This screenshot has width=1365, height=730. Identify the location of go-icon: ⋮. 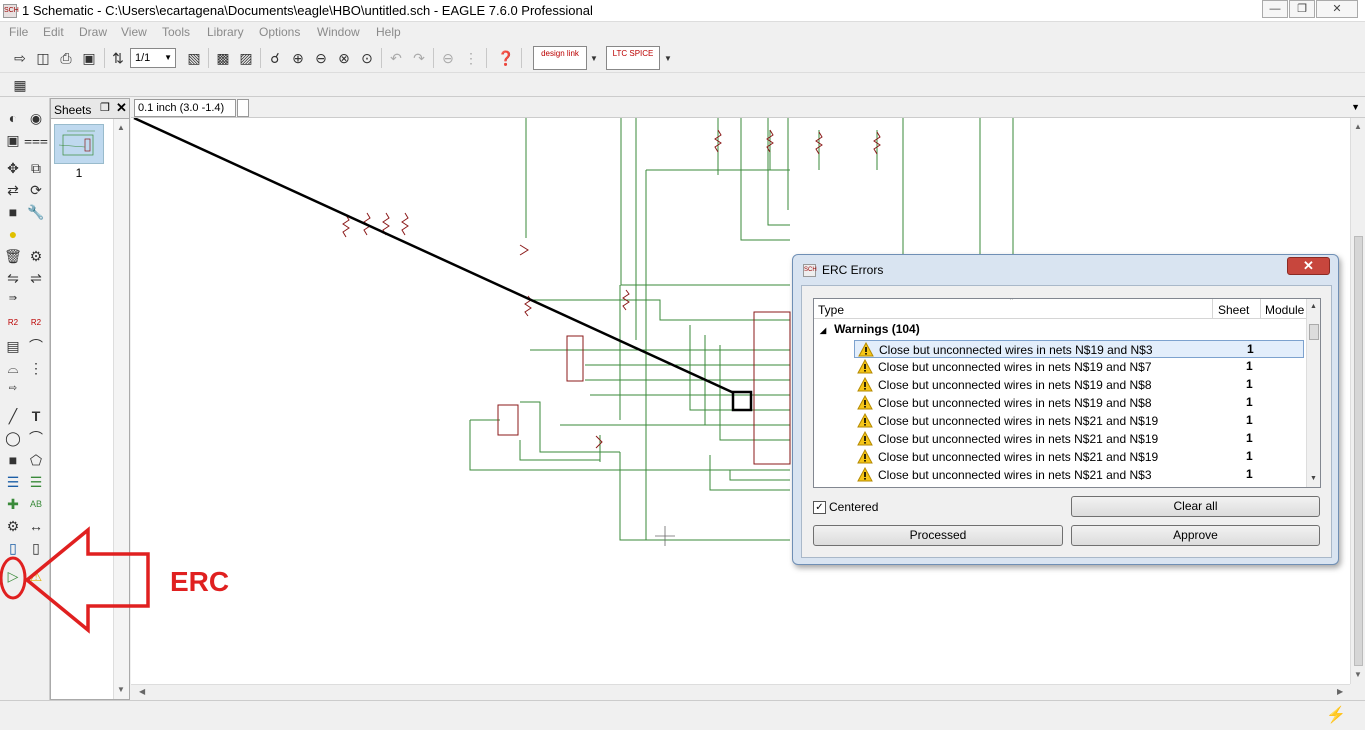
(471, 58).